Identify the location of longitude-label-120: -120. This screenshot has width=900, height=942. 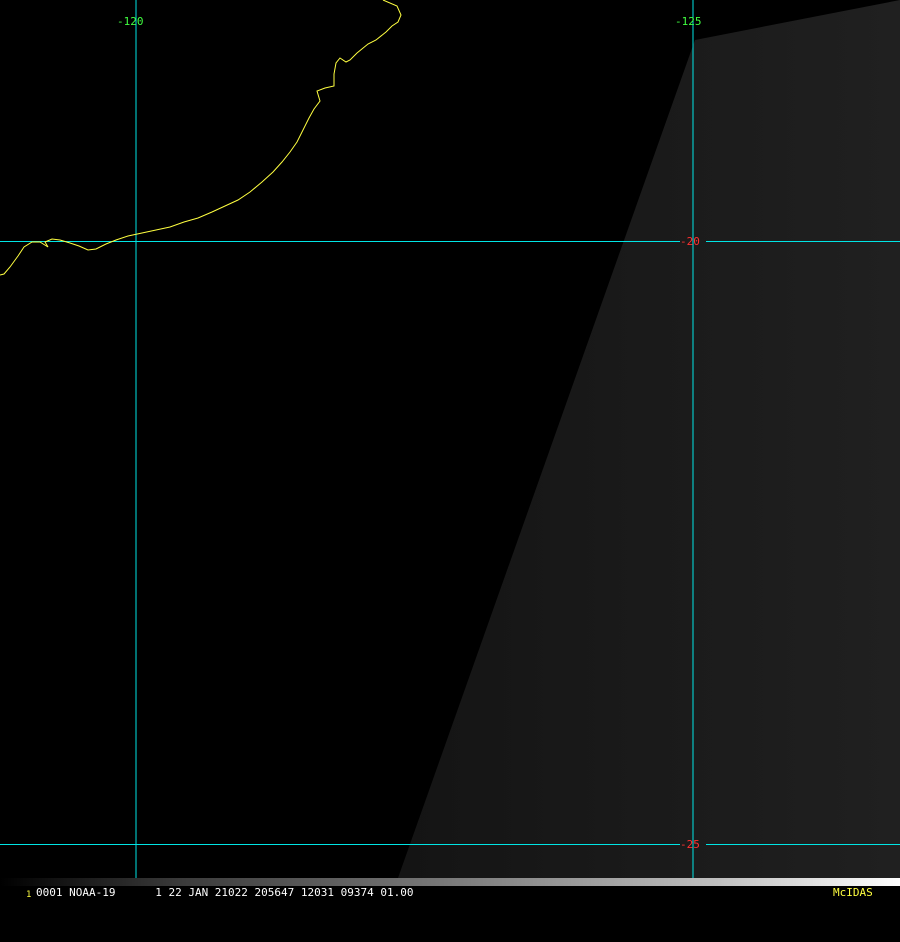
(130, 21).